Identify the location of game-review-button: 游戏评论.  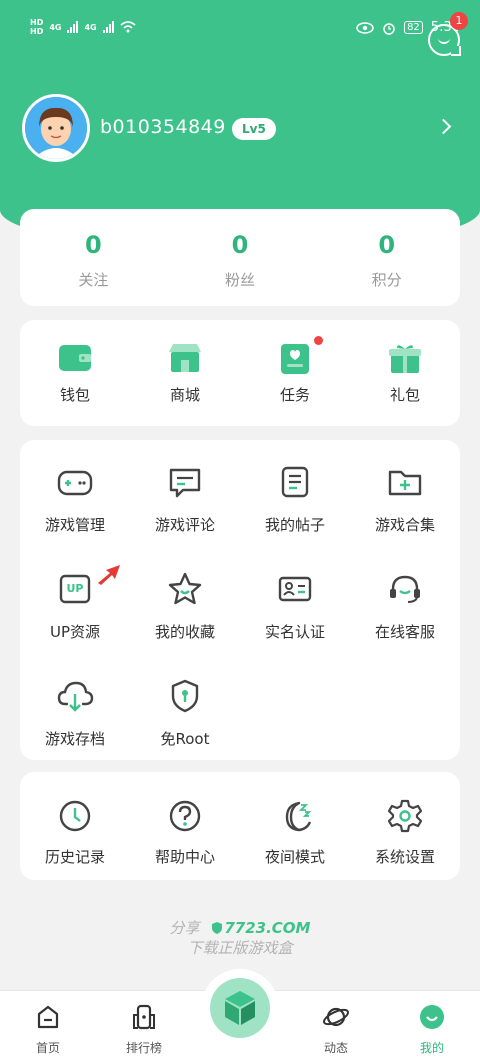
(185, 515).